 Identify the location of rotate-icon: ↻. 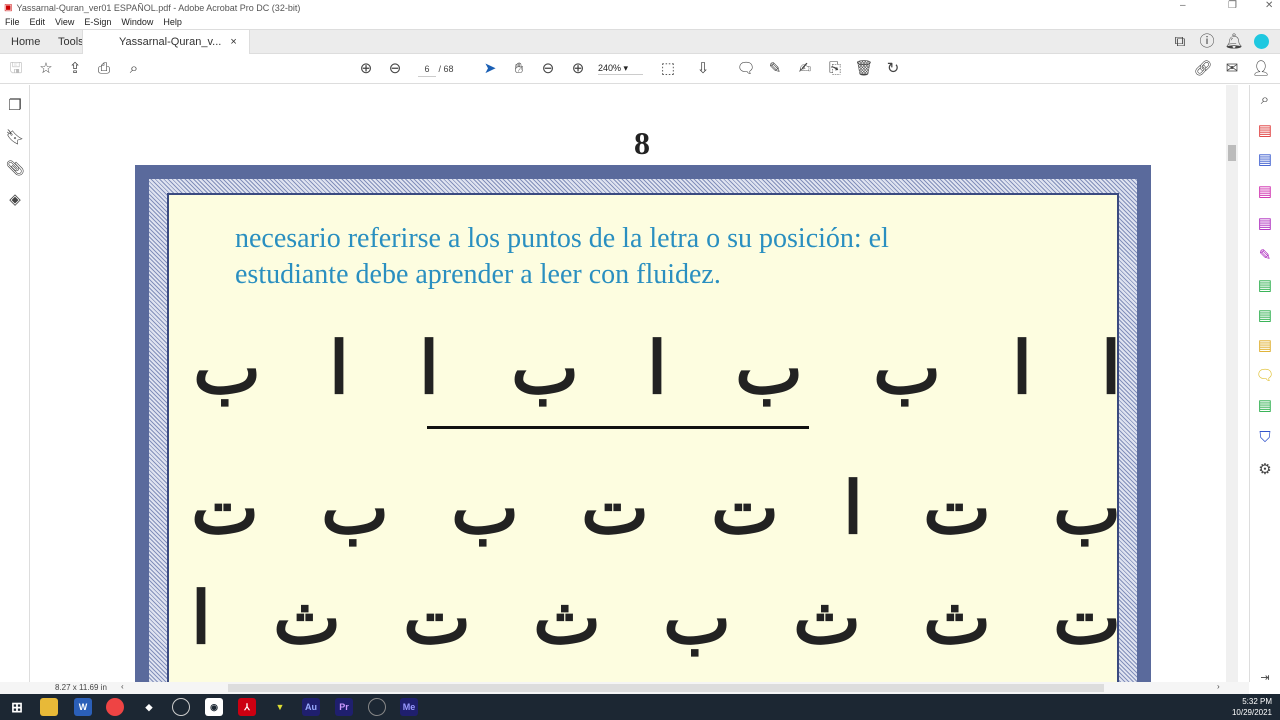
(893, 69).